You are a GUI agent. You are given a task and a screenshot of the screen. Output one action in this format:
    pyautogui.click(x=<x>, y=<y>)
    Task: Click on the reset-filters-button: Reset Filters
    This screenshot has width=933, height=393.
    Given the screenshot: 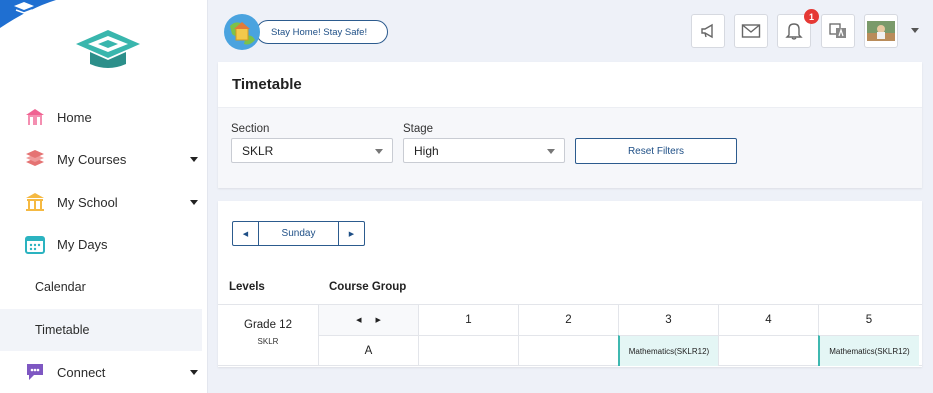 What is the action you would take?
    pyautogui.click(x=656, y=151)
    